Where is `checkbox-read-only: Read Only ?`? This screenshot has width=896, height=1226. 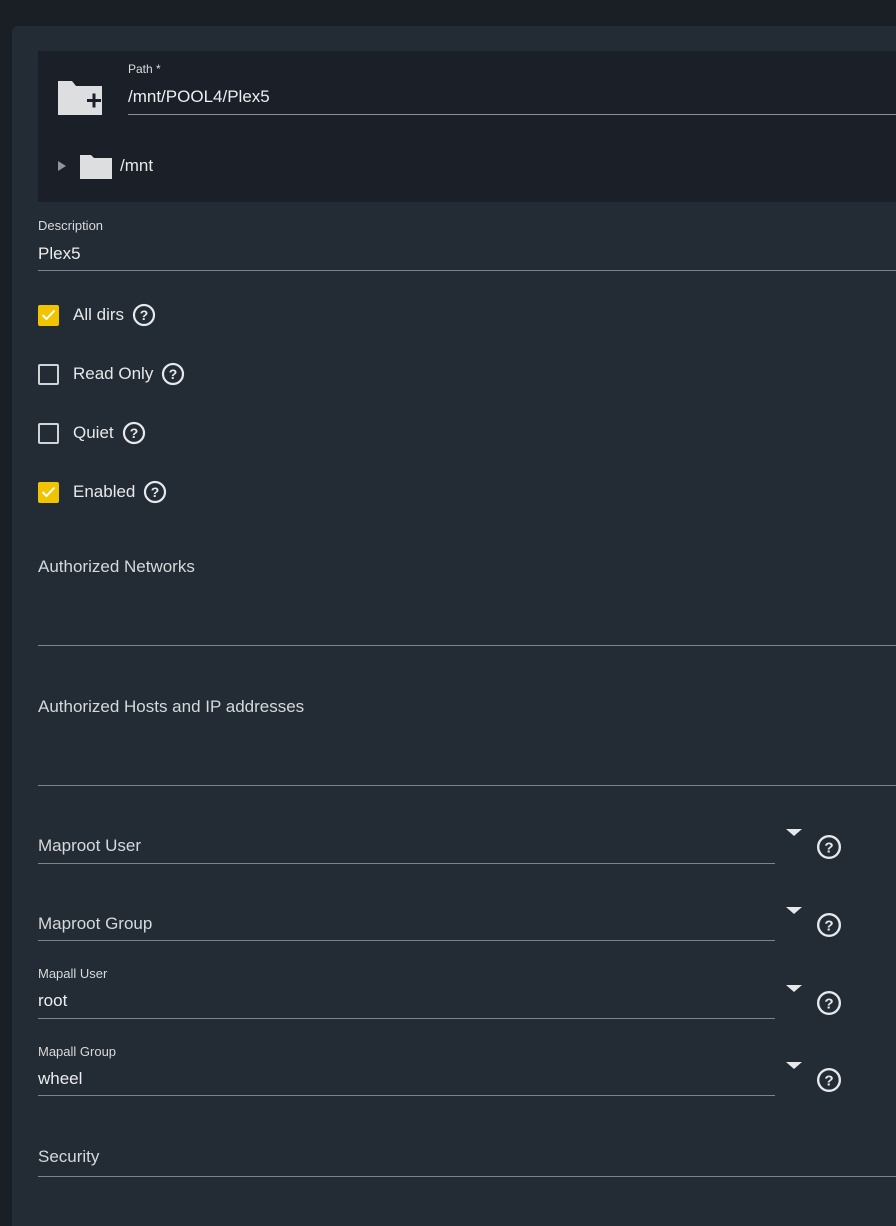
checkbox-read-only: Read Only ? is located at coordinates (111, 374).